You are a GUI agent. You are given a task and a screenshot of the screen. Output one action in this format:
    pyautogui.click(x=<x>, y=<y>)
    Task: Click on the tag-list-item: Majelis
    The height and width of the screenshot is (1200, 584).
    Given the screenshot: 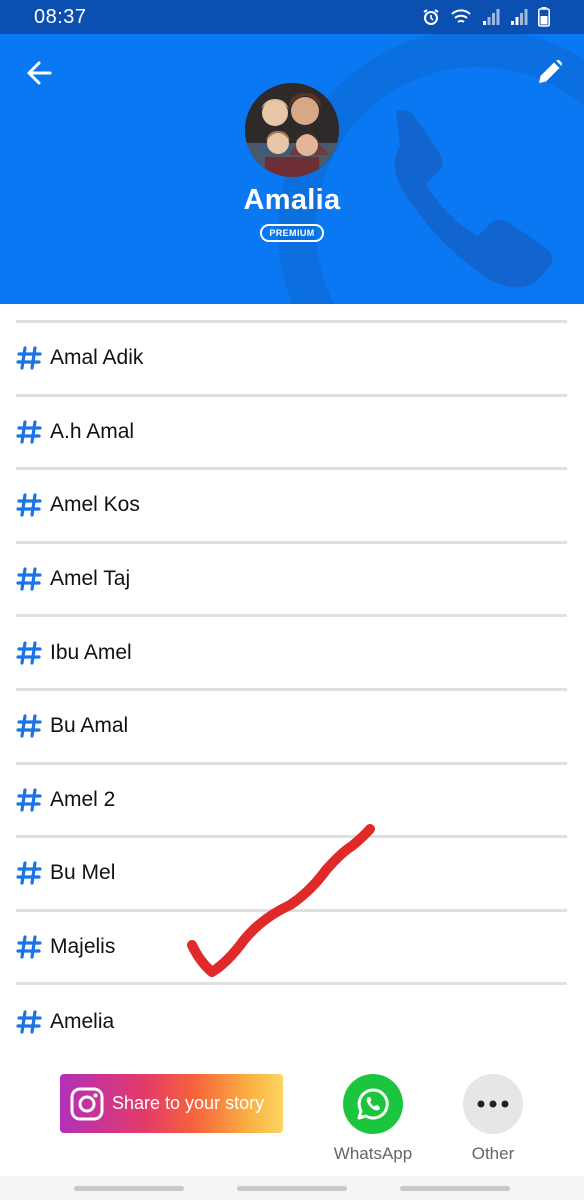 What is the action you would take?
    pyautogui.click(x=291, y=949)
    